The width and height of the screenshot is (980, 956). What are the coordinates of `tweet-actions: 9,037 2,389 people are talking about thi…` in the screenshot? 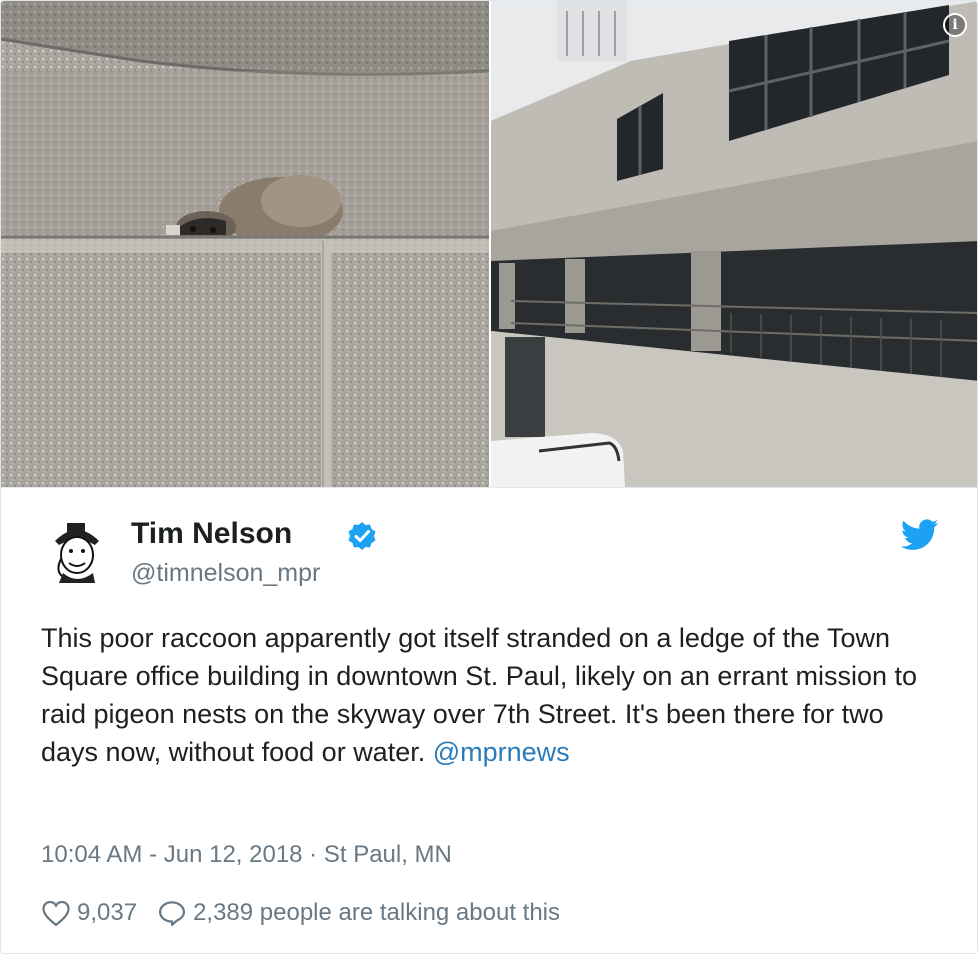 It's located at (300, 913).